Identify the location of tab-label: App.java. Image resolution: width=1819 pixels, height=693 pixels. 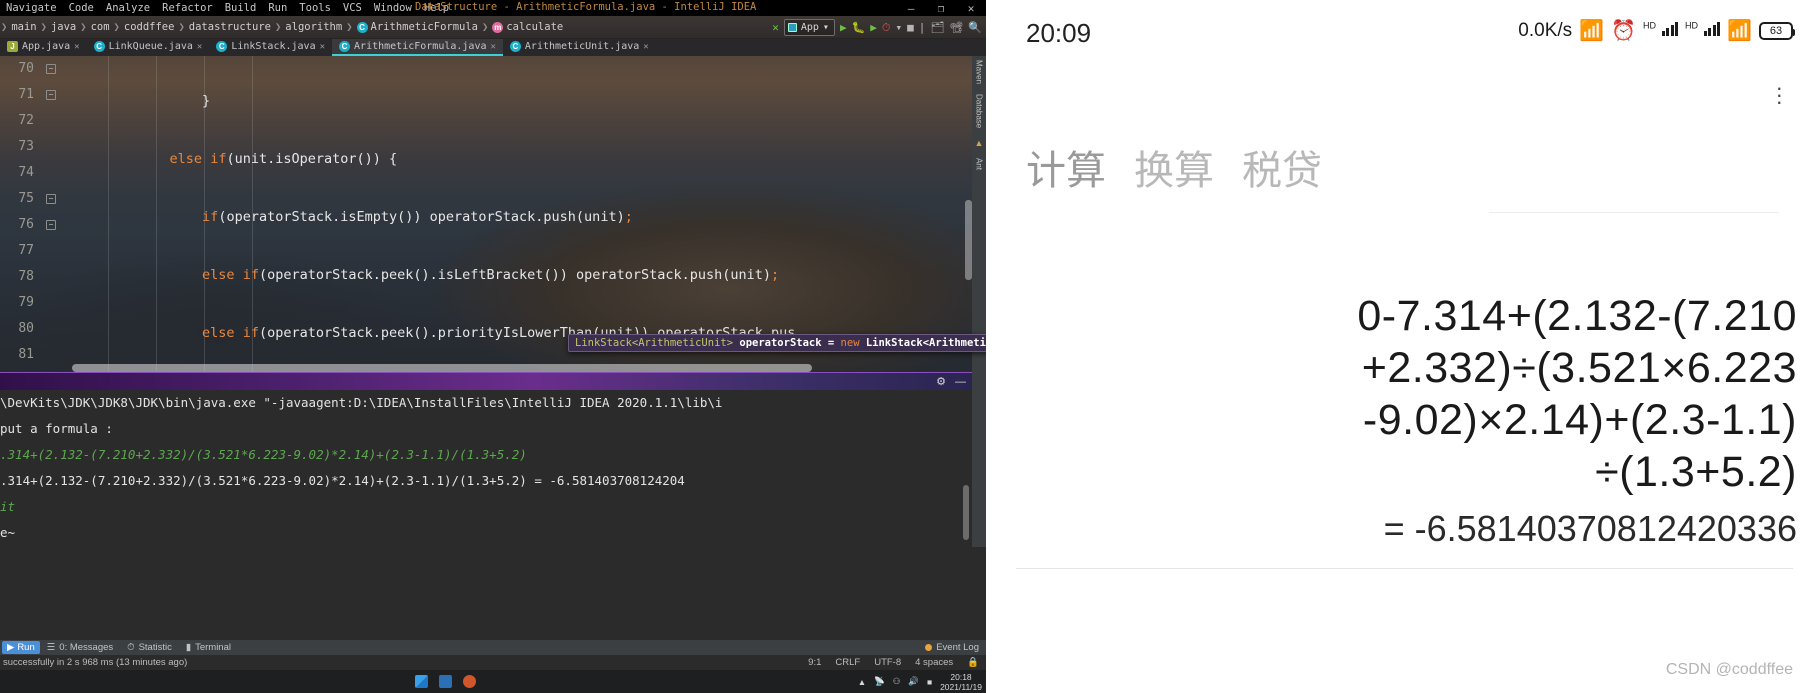
(46, 46).